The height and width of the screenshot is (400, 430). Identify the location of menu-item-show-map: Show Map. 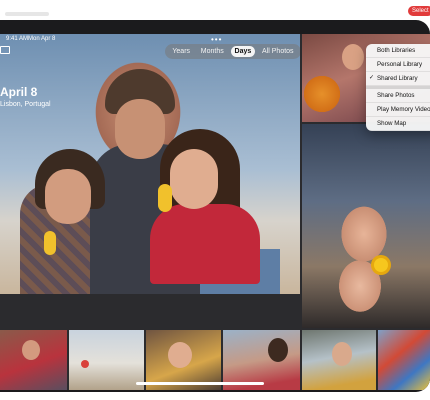
(398, 124).